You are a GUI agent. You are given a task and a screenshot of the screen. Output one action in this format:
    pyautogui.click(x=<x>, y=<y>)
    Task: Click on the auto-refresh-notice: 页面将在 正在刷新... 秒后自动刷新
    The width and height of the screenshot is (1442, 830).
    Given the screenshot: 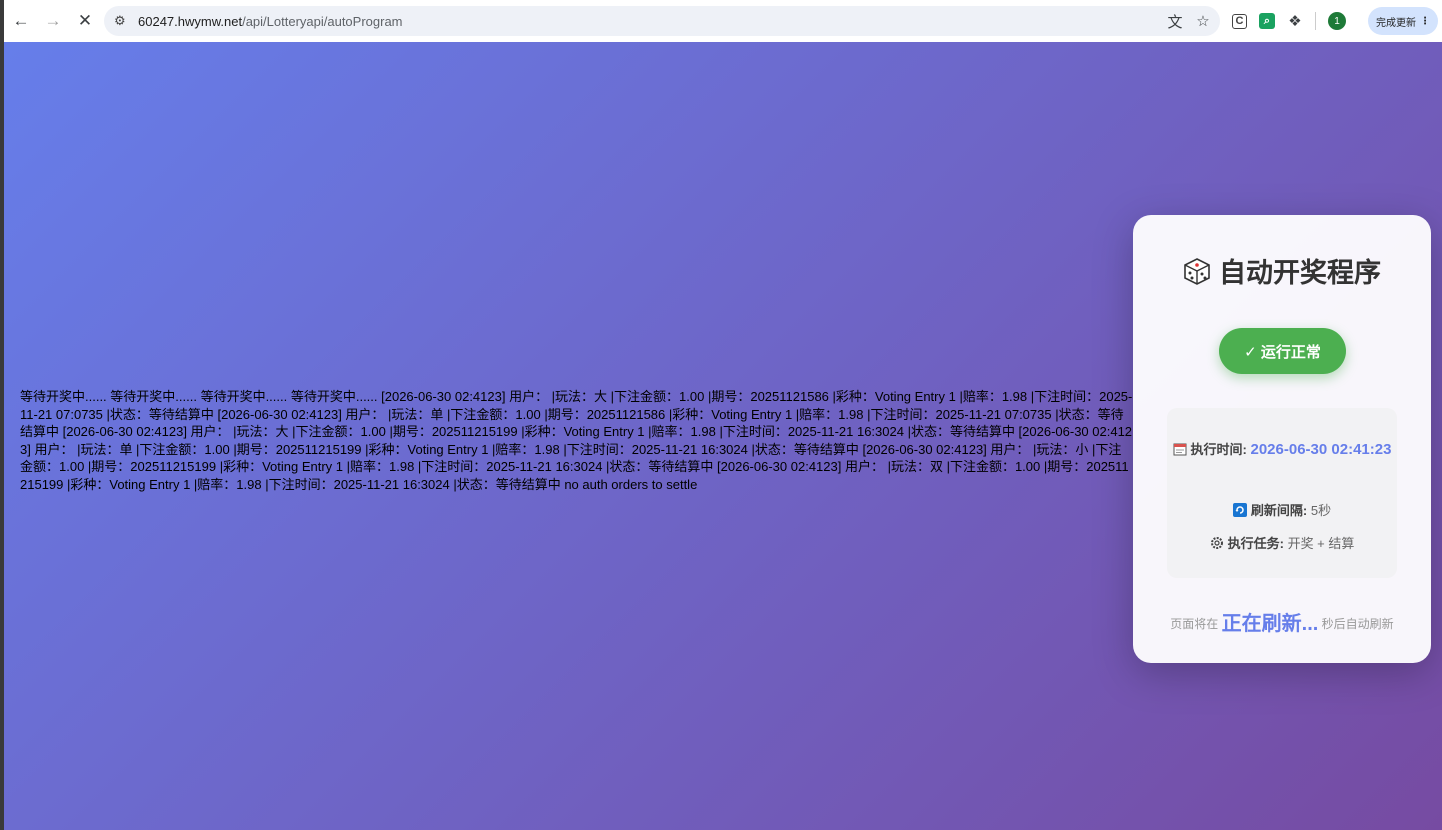 What is the action you would take?
    pyautogui.click(x=1282, y=621)
    